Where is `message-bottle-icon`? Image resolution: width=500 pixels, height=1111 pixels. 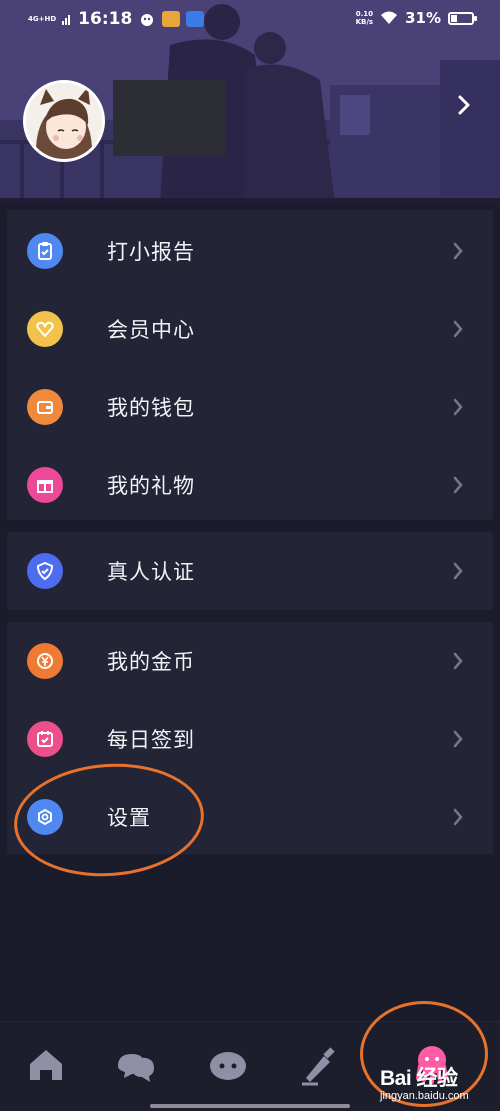
message-bottle-icon is located at coordinates (318, 1066).